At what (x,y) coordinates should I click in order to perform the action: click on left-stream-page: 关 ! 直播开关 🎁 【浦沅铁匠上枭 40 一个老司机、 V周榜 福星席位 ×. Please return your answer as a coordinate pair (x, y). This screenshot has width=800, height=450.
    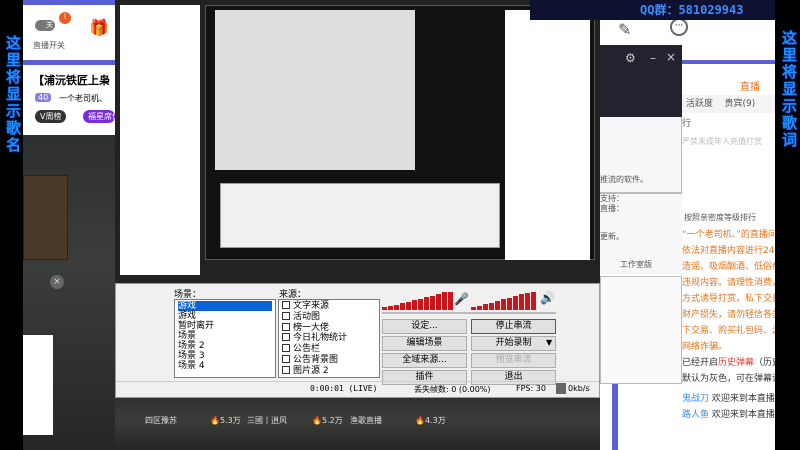
    Looking at the image, I should click on (69, 225).